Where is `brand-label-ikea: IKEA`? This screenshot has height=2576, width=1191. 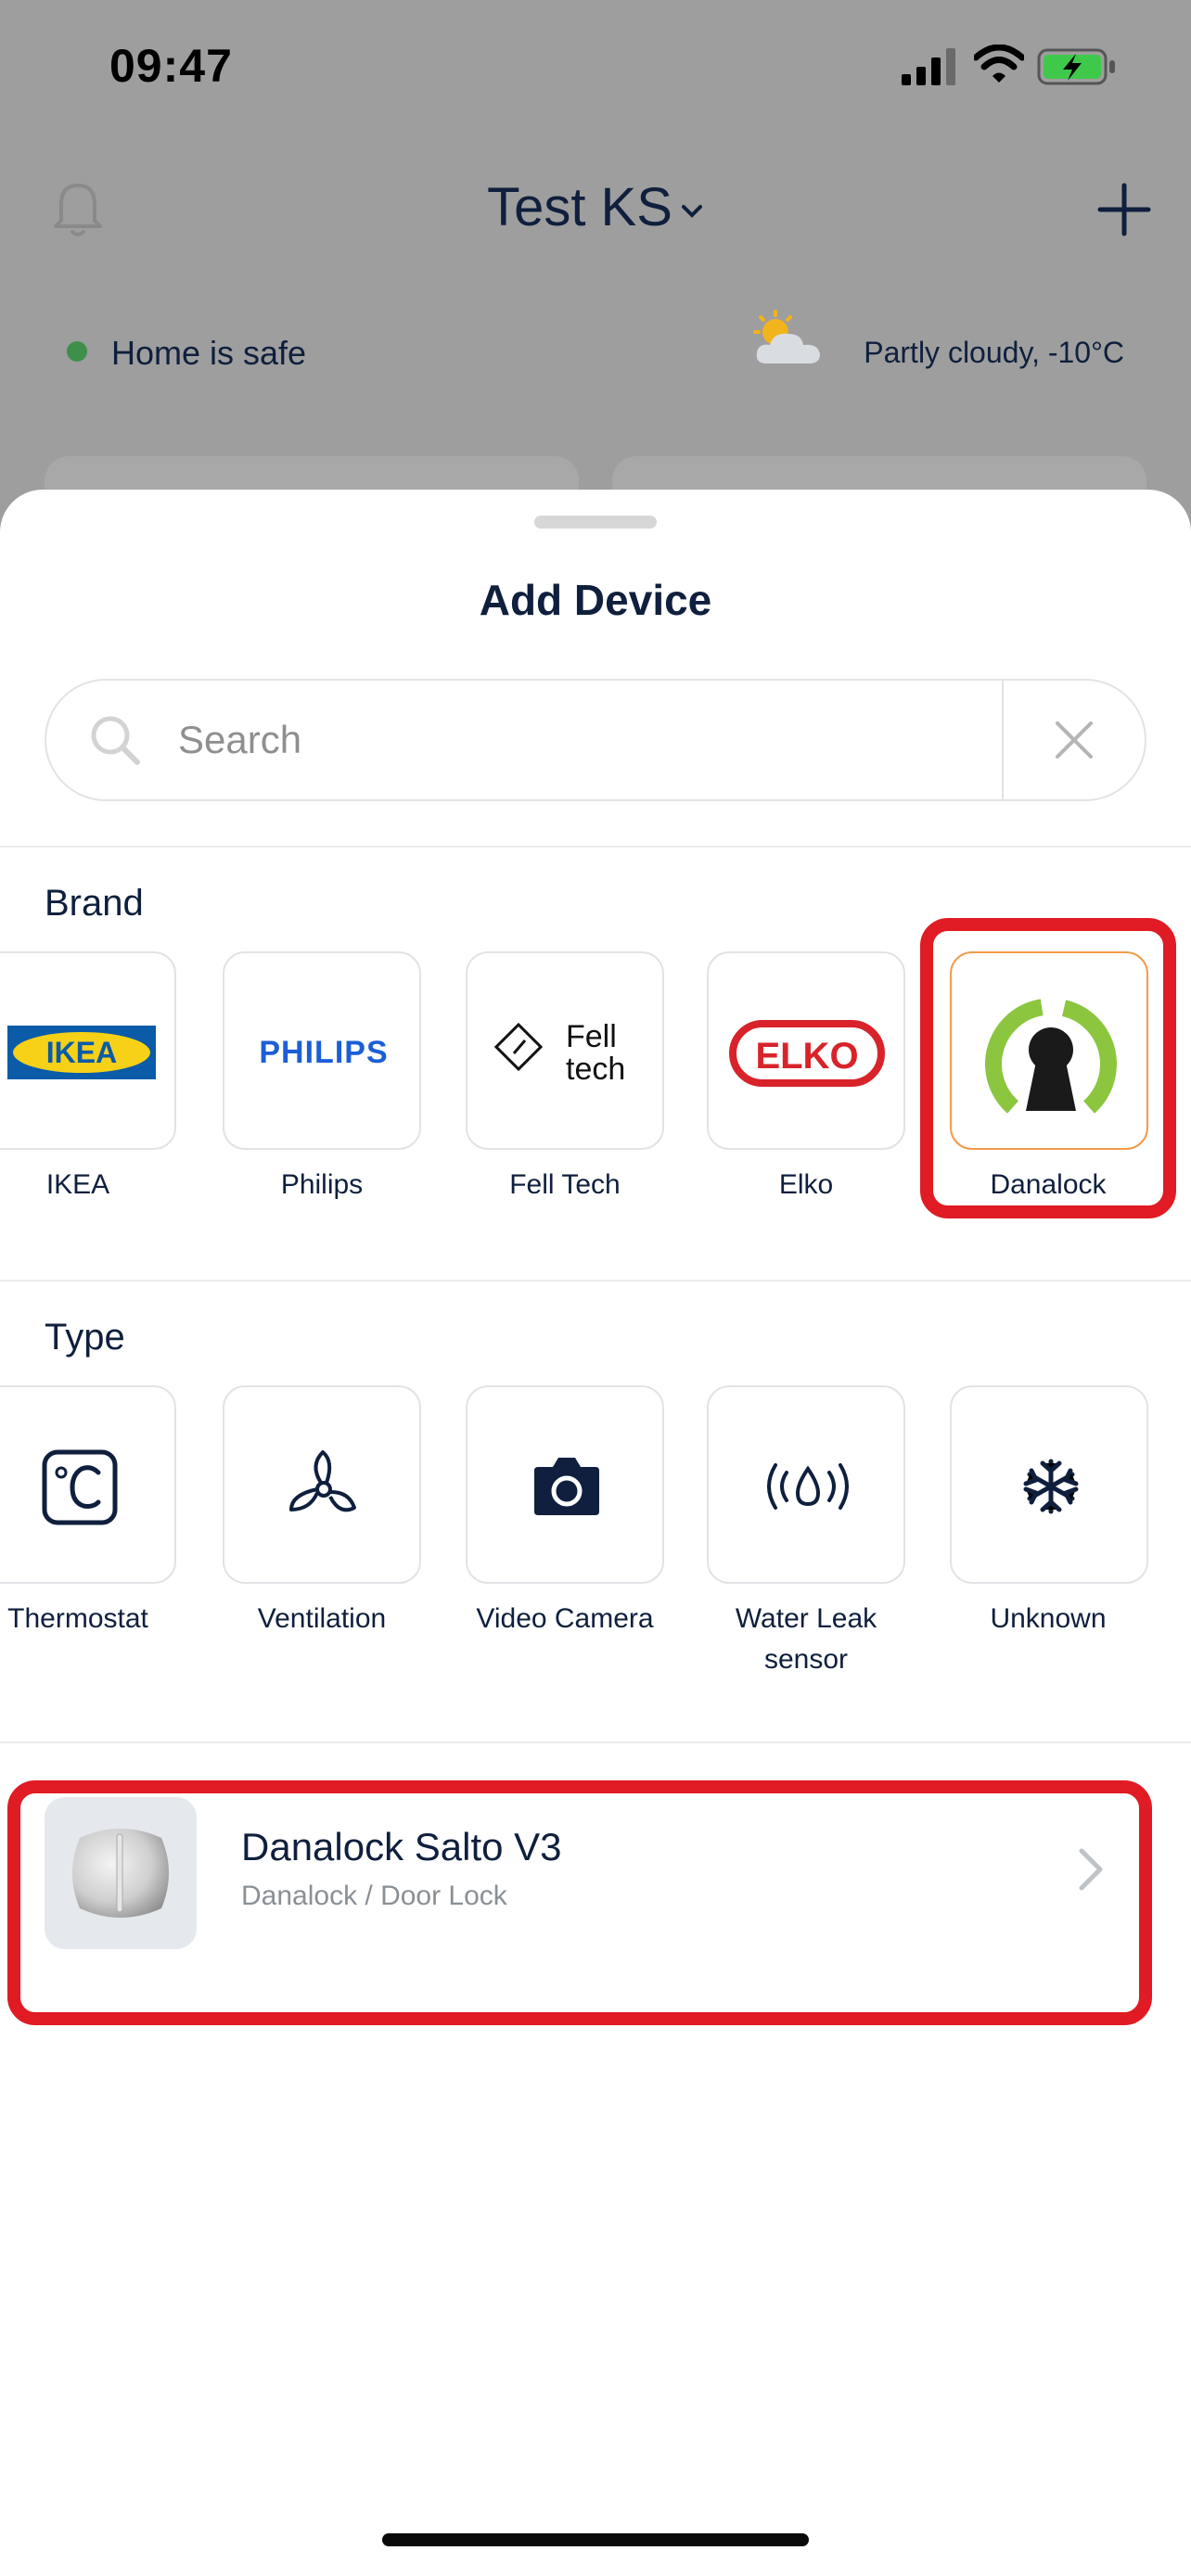 brand-label-ikea: IKEA is located at coordinates (77, 1184).